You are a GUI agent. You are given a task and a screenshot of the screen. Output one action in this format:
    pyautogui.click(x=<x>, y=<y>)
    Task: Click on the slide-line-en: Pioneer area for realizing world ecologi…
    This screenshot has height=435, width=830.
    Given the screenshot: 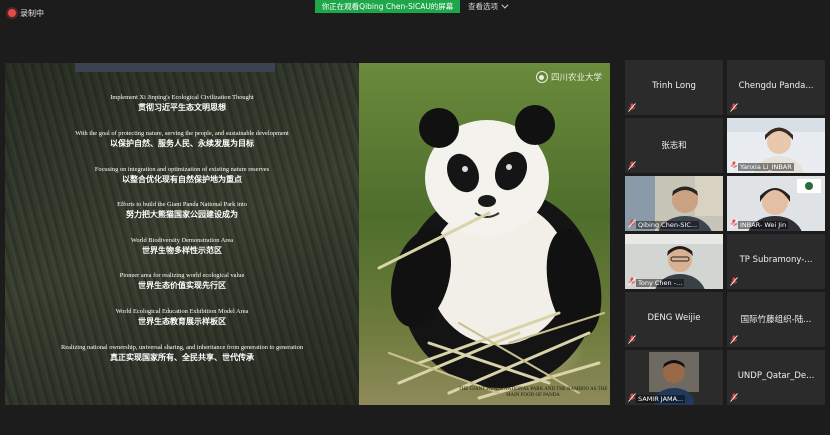 What is the action you would take?
    pyautogui.click(x=182, y=275)
    